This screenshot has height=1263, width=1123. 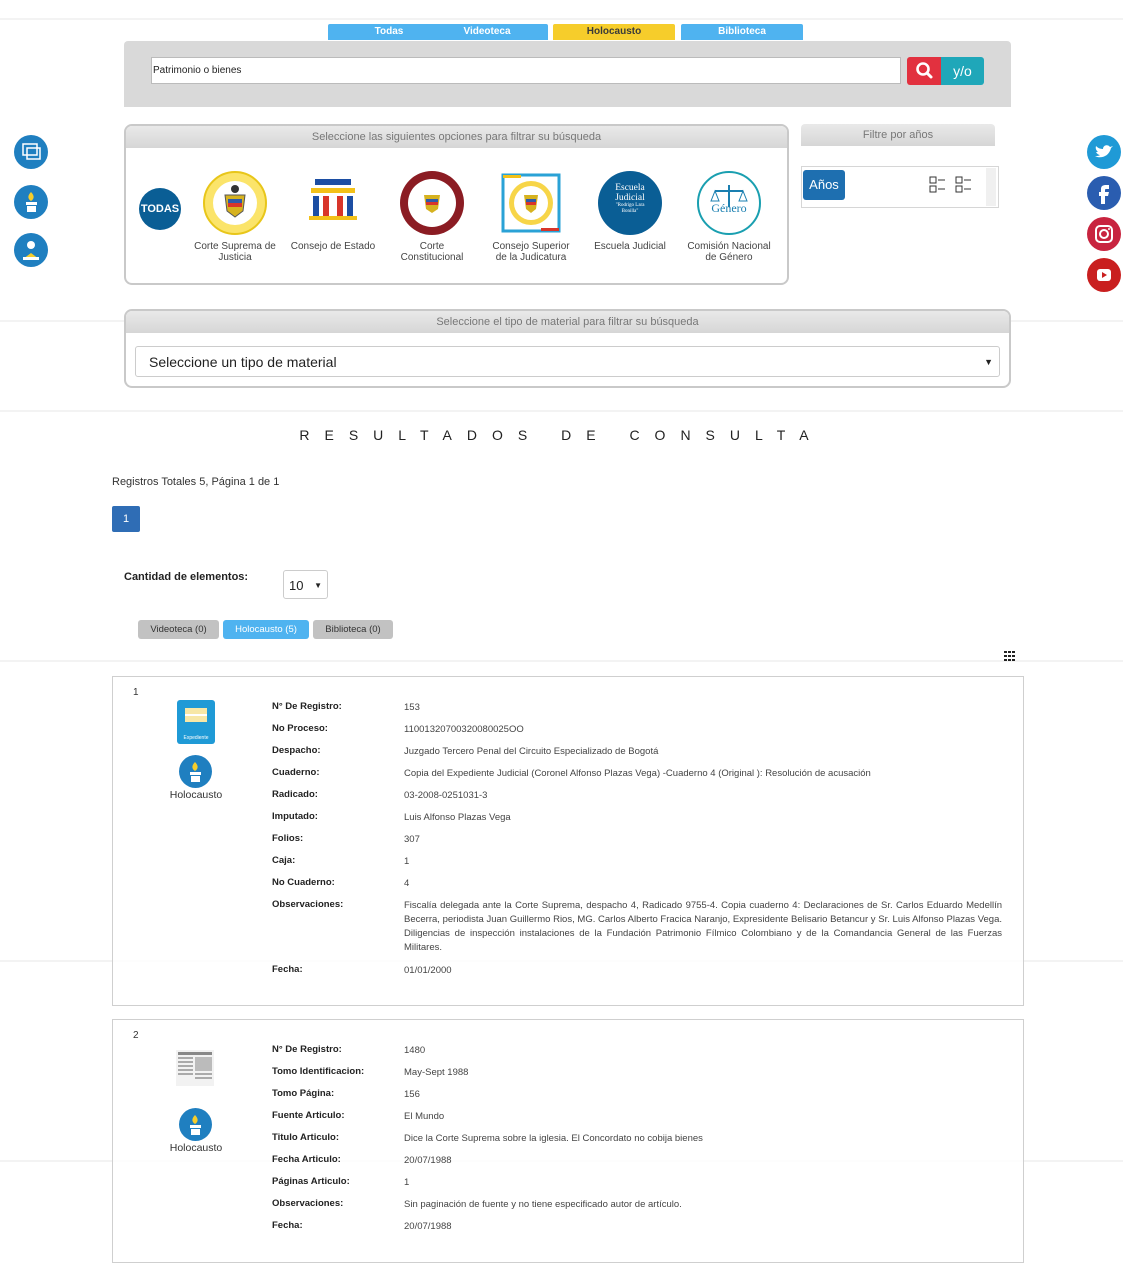 I want to click on field-key: No Proceso:, so click(x=300, y=728).